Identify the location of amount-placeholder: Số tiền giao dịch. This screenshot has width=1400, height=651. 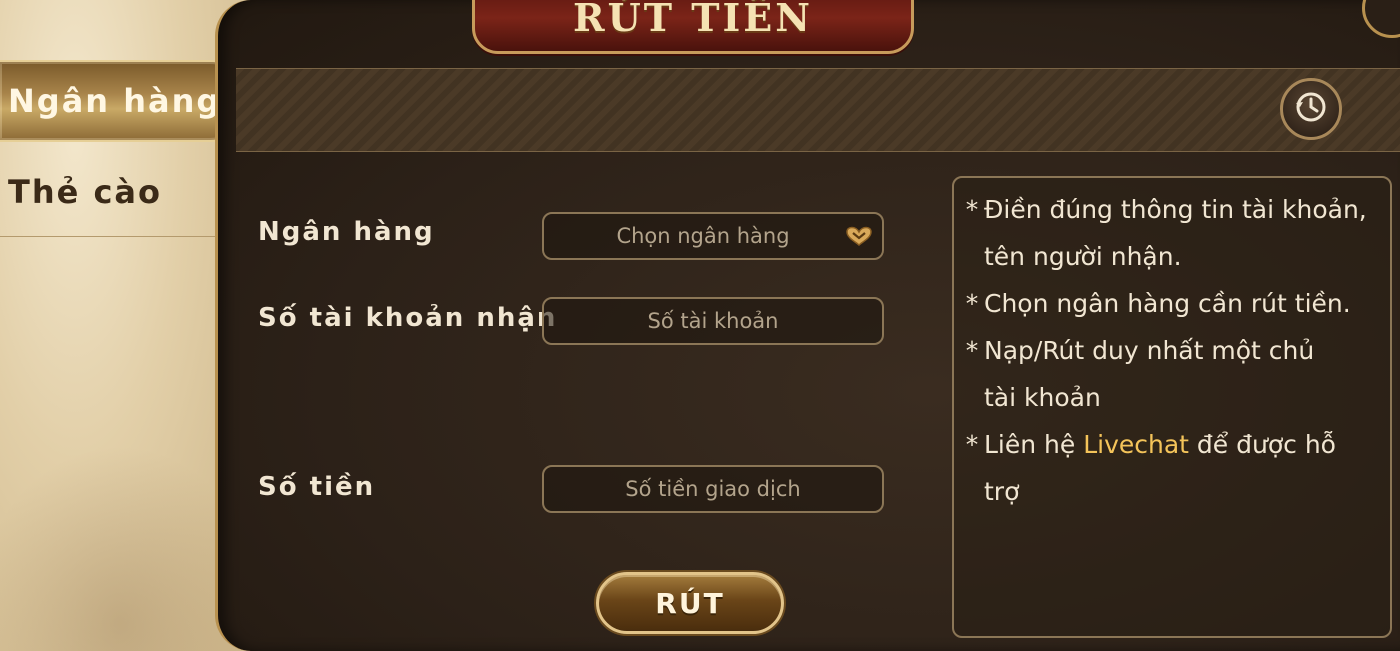
(713, 489).